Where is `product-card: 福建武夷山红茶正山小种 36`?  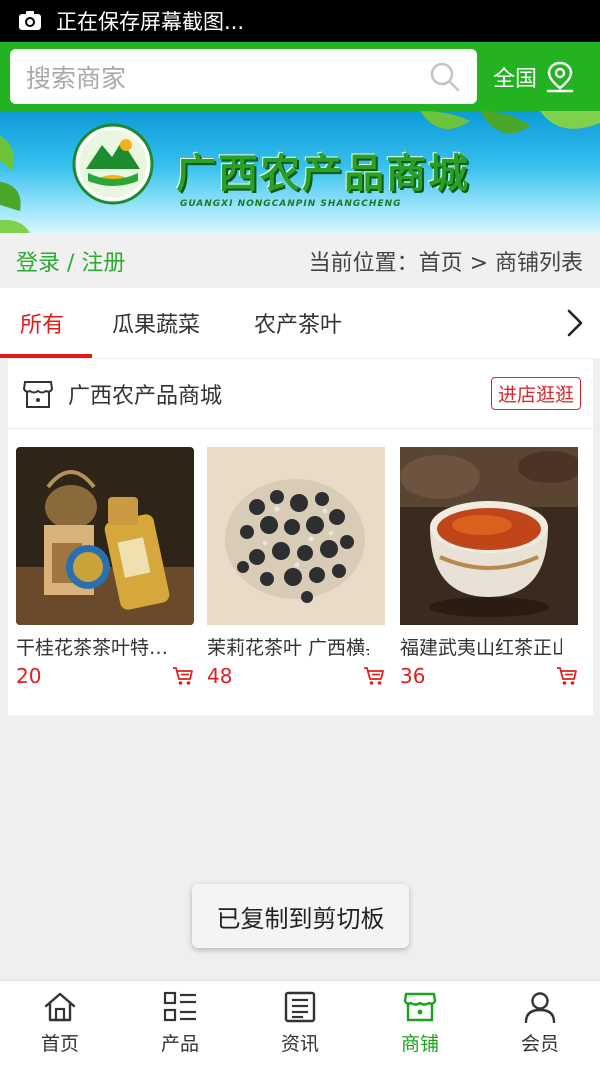 product-card: 福建武夷山红茶正山小种 36 is located at coordinates (489, 567).